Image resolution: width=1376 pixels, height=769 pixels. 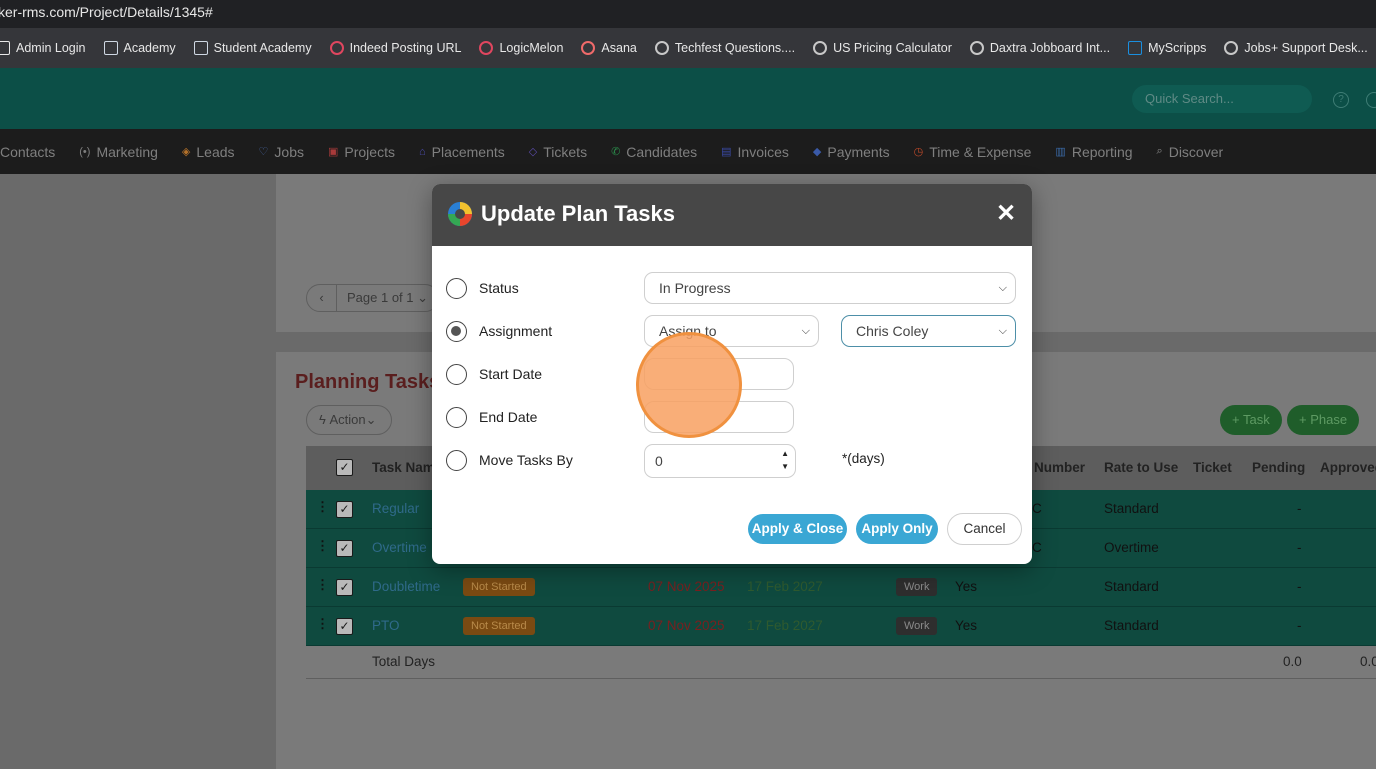 I want to click on add-task-button: + Task, so click(x=1251, y=420).